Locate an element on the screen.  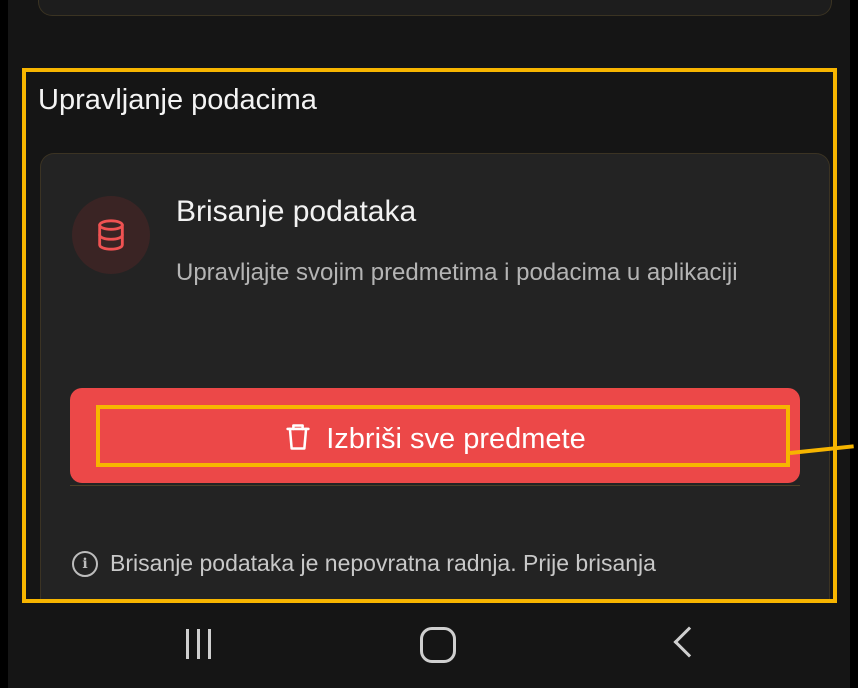
home-icon is located at coordinates (438, 645).